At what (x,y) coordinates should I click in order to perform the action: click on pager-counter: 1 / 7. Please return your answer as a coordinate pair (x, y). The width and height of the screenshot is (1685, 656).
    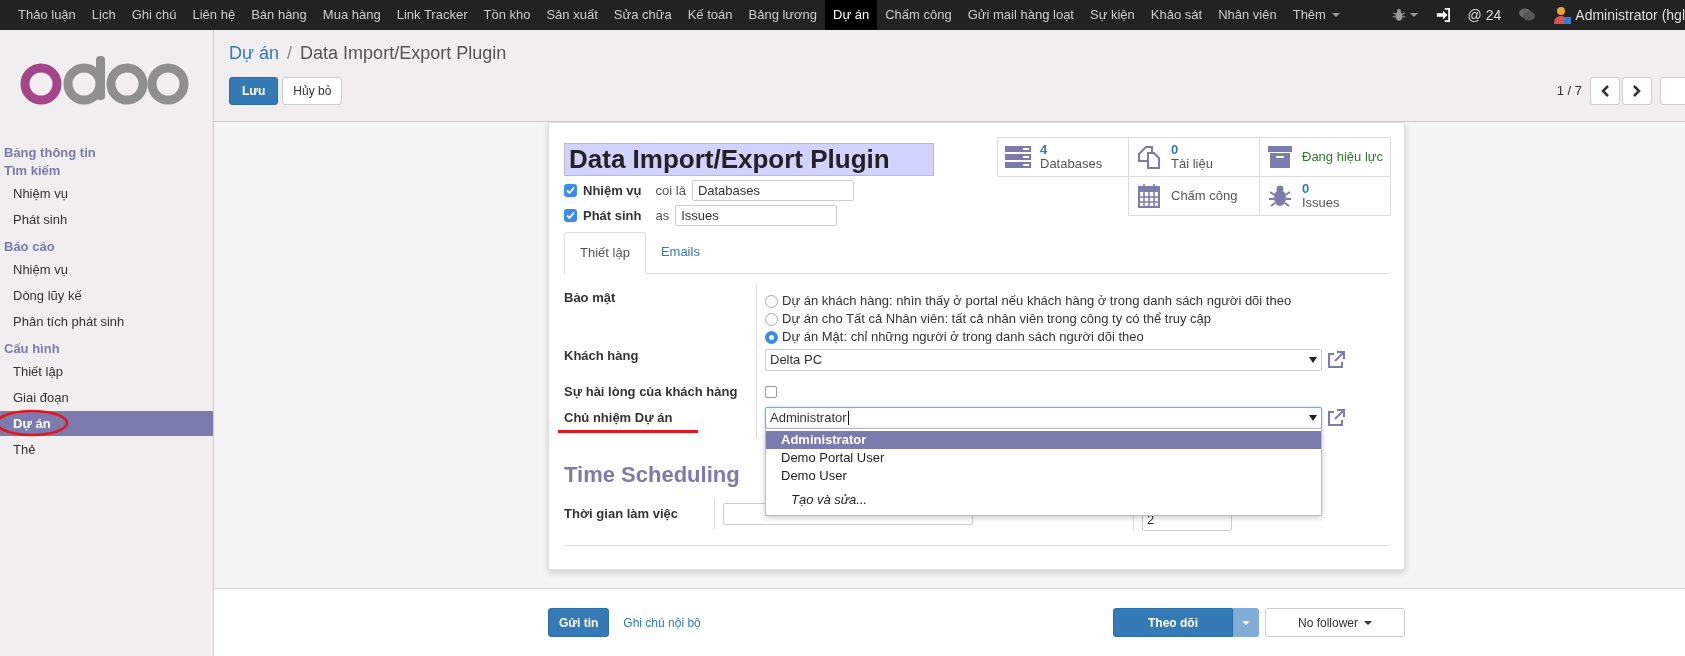
    Looking at the image, I should click on (1569, 91).